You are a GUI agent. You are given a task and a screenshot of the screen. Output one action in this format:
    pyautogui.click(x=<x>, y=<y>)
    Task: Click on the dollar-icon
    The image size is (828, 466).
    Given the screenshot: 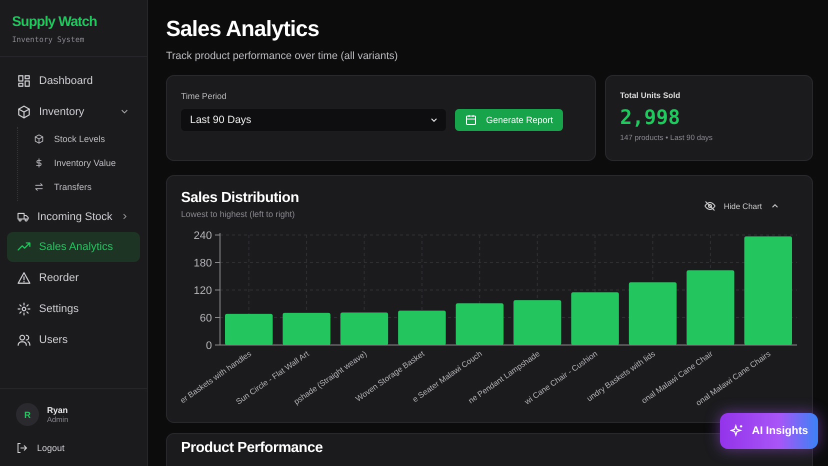 What is the action you would take?
    pyautogui.click(x=39, y=163)
    